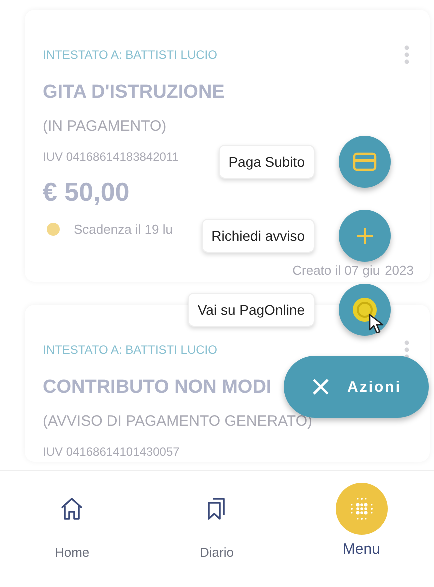 The image size is (434, 587). I want to click on payment-title: CONTRIBUTO NON MODI, so click(157, 388).